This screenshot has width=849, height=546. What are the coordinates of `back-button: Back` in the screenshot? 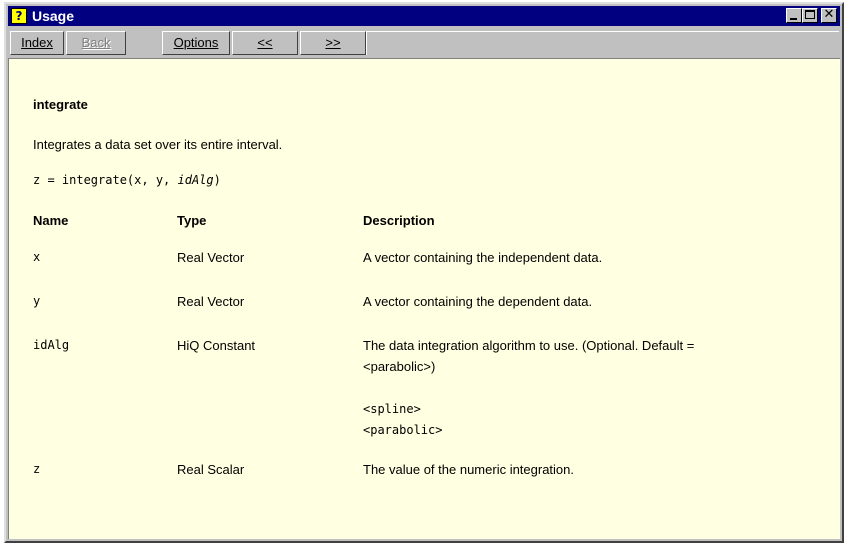 It's located at (96, 43).